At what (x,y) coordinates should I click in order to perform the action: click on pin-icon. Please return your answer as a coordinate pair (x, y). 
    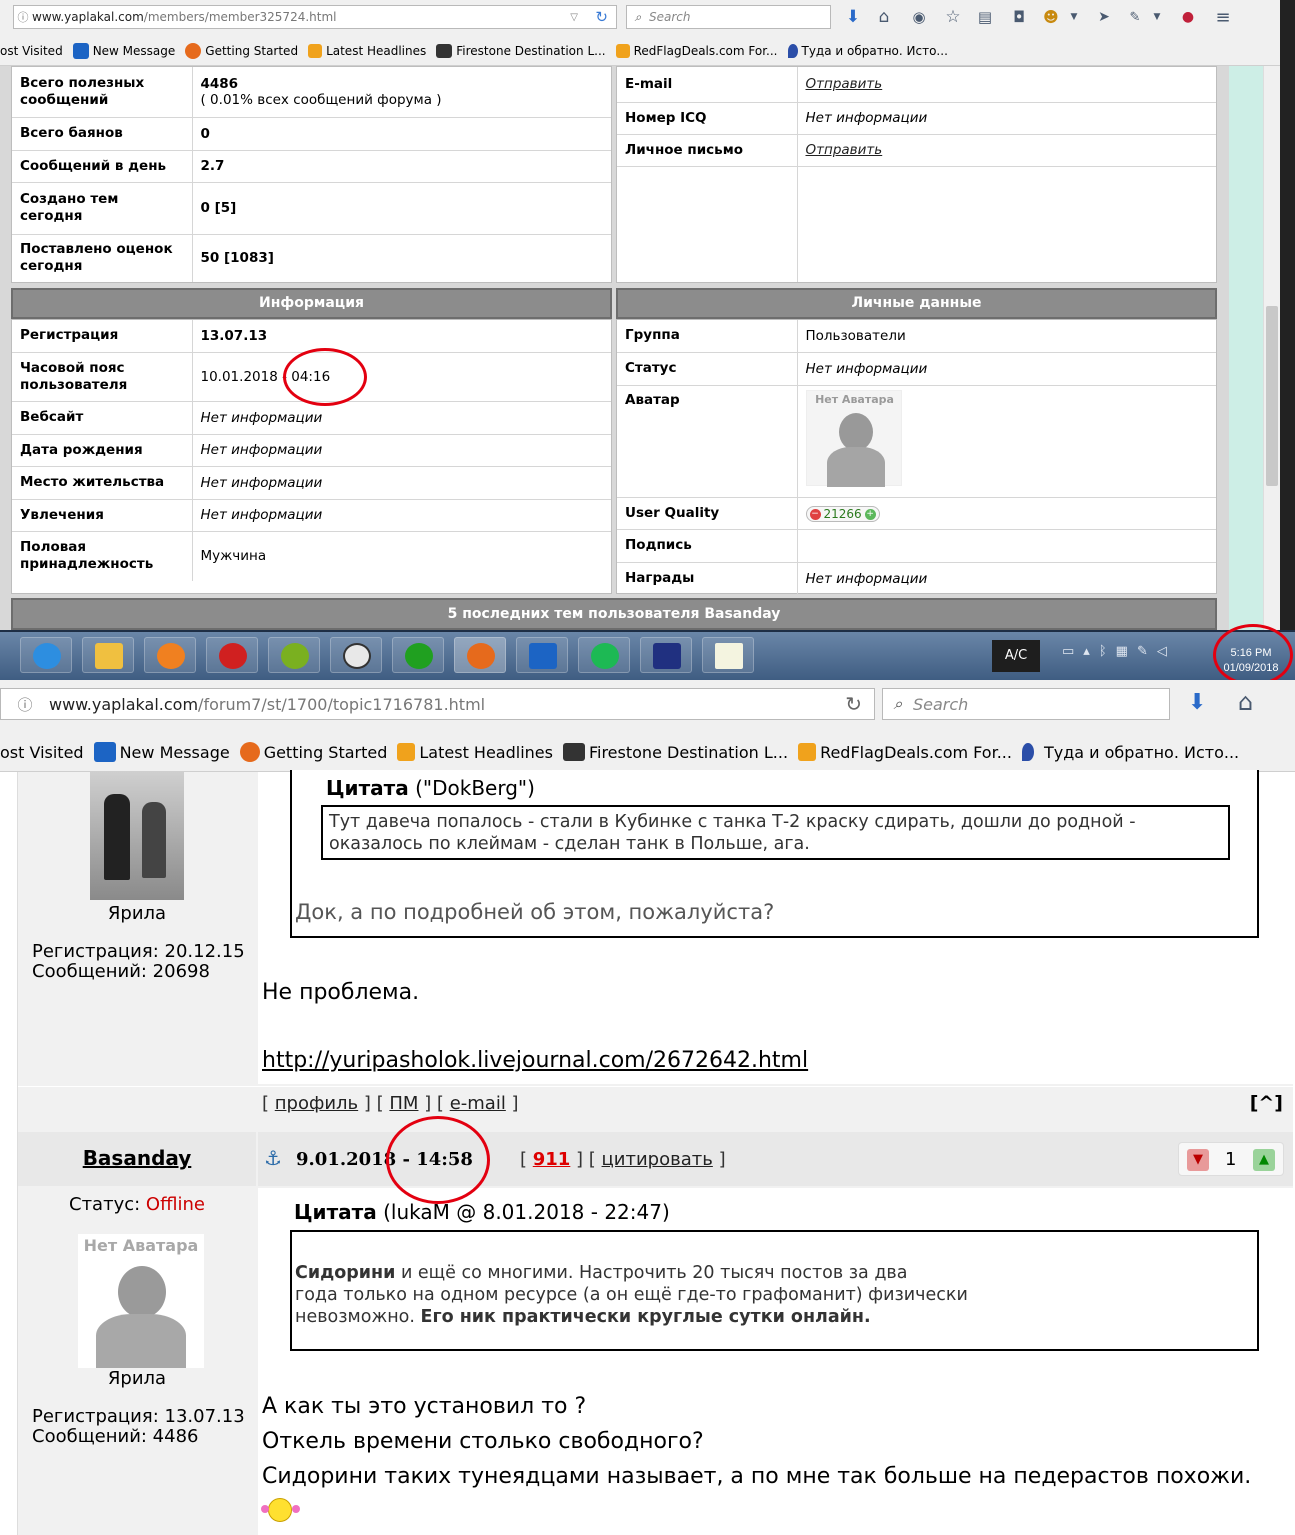
    Looking at the image, I should click on (792, 51).